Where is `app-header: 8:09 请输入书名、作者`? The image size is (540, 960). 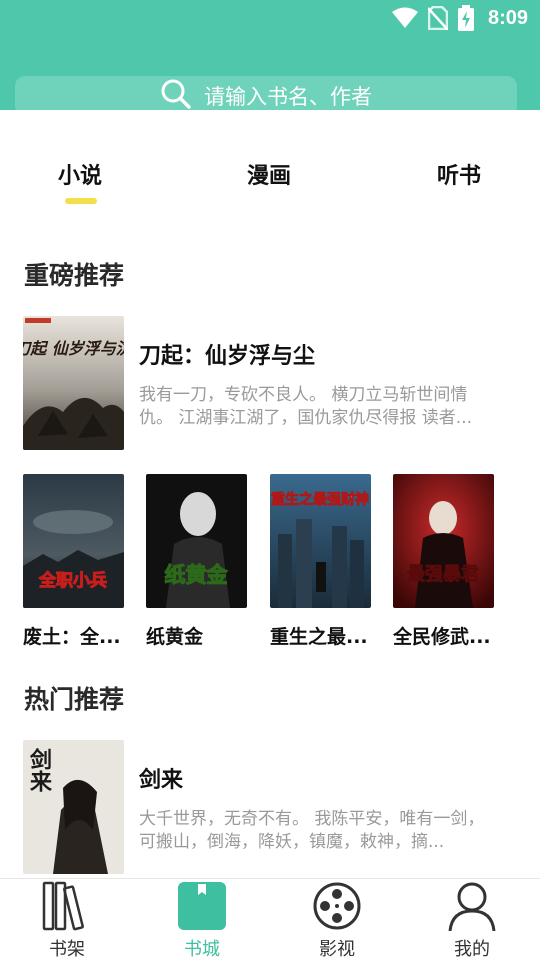 app-header: 8:09 请输入书名、作者 is located at coordinates (270, 58).